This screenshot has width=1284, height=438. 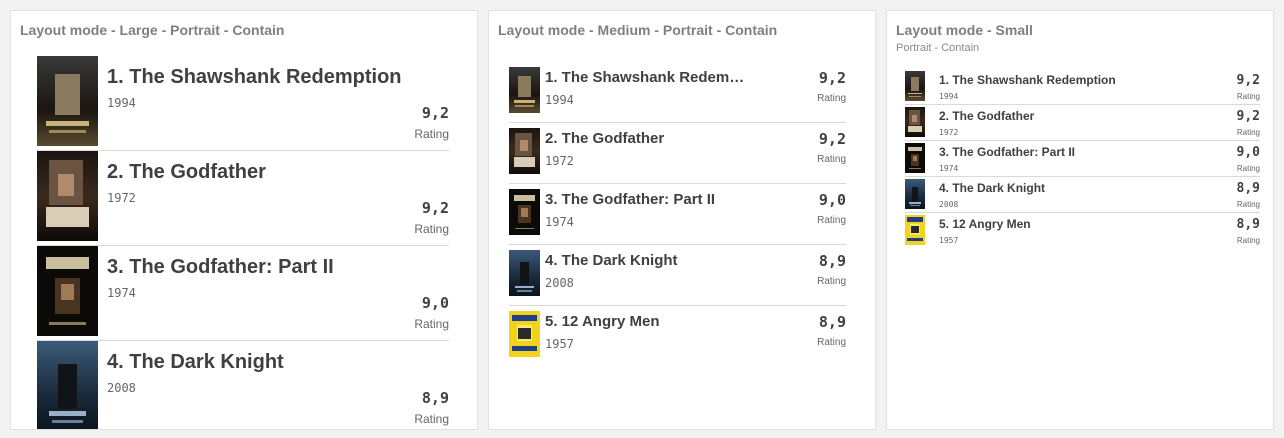 What do you see at coordinates (677, 92) in the screenshot?
I see `list-item: 1. The Shawshank Redem… 1994 9,2 Rating` at bounding box center [677, 92].